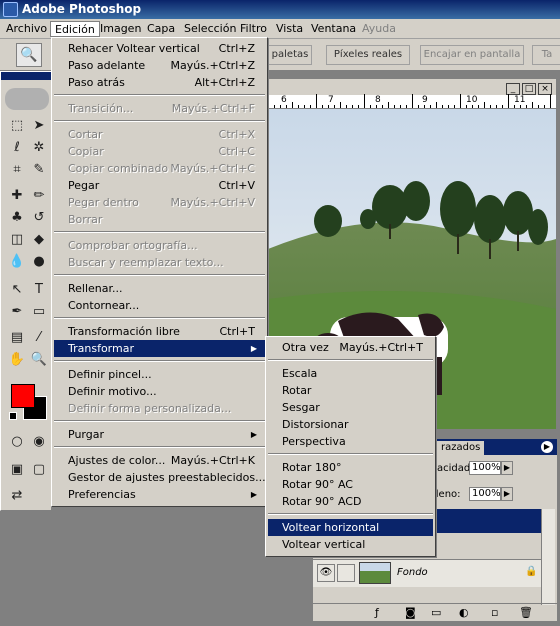  What do you see at coordinates (161, 151) in the screenshot?
I see `menu-item-copy: Copiar Ctrl+C` at bounding box center [161, 151].